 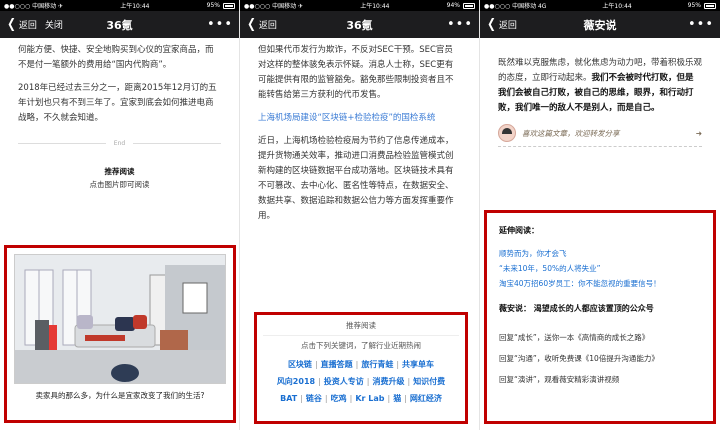 I want to click on carrier-label: ●●○○○ 中国移动 4G, so click(x=515, y=6).